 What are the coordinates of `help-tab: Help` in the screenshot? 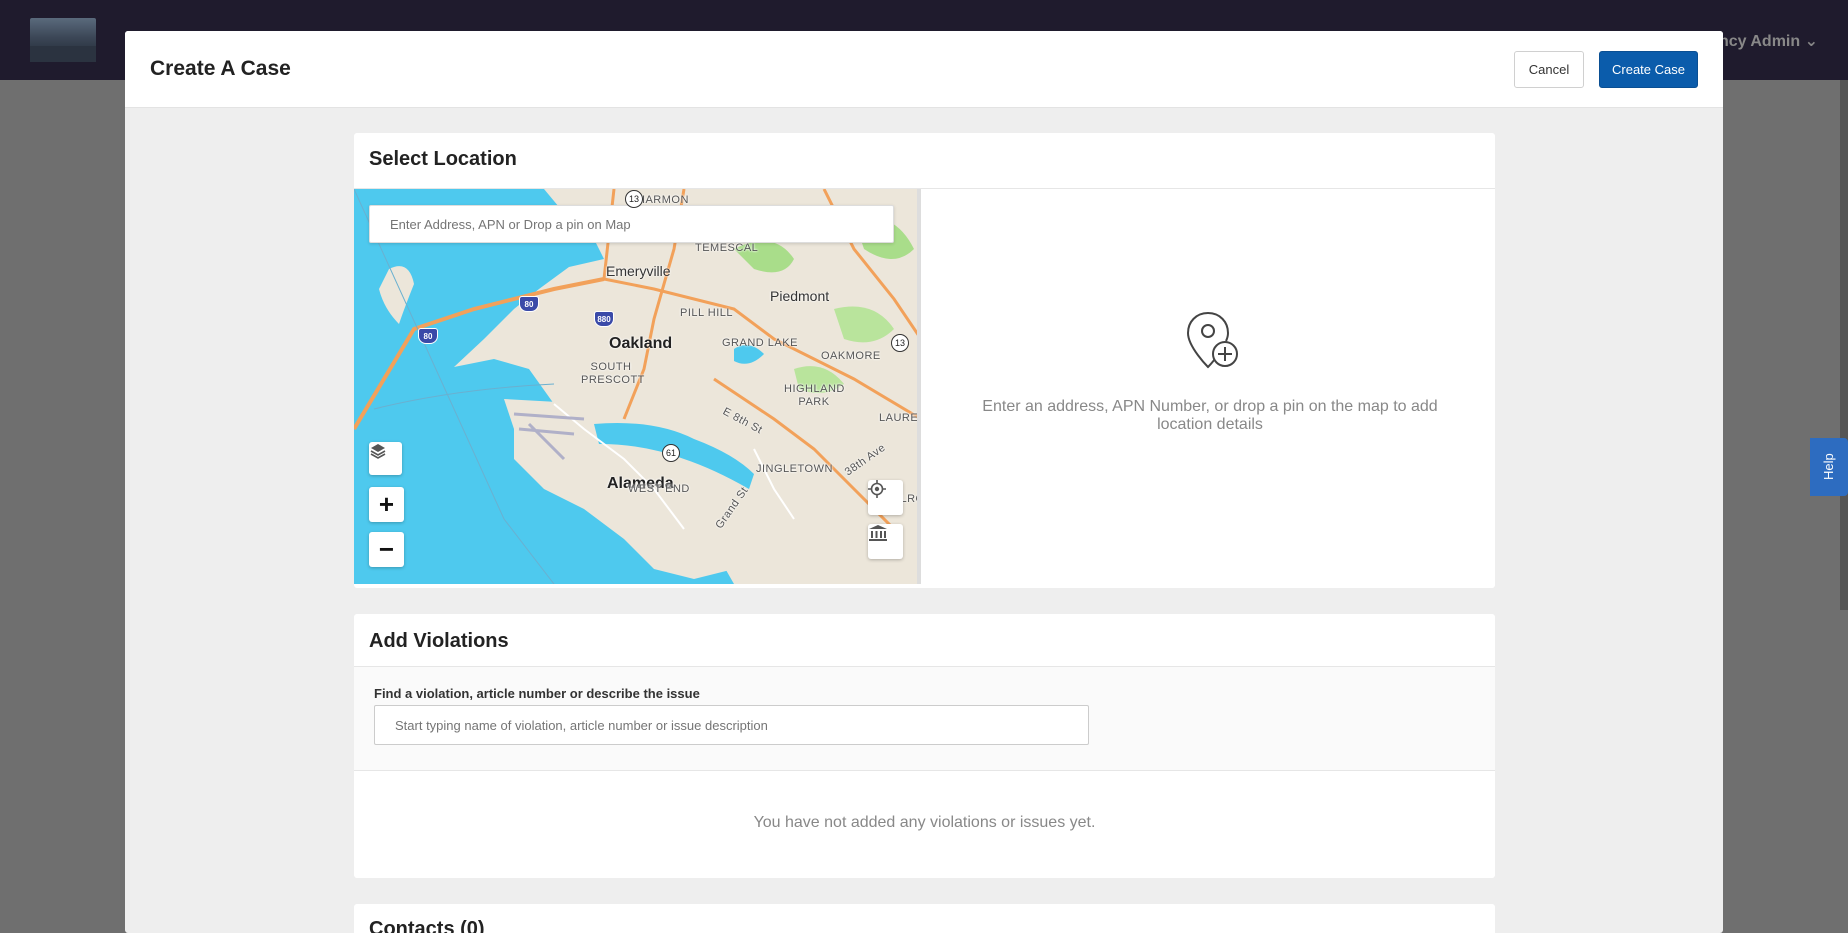 It's located at (1829, 467).